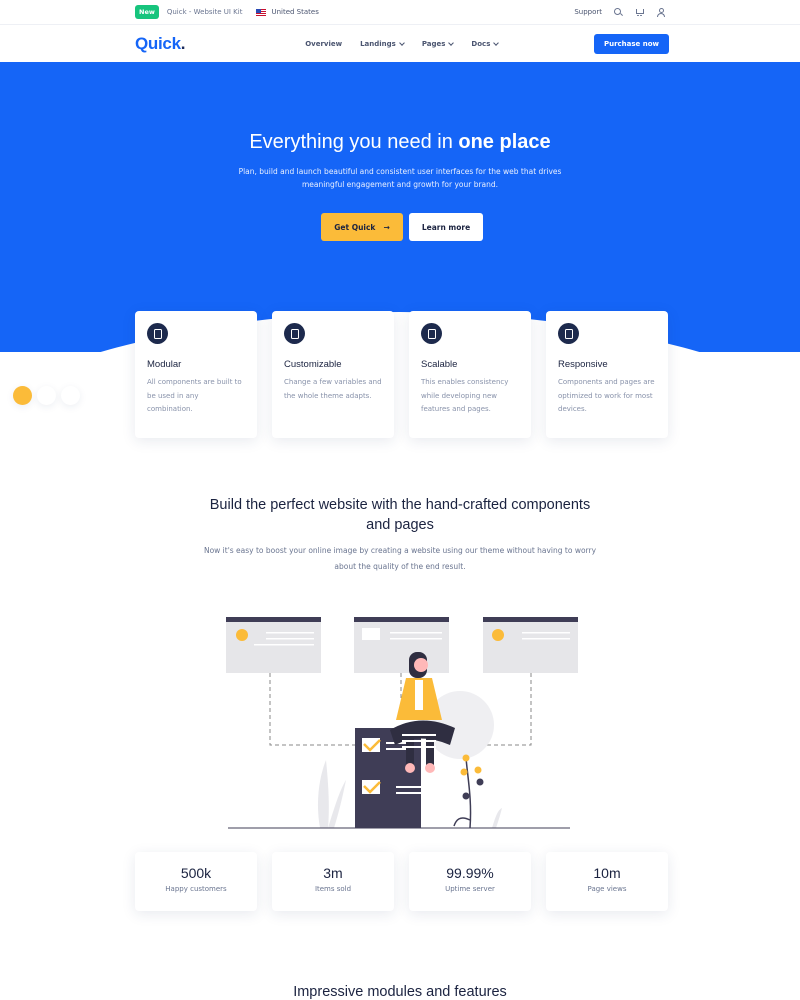 This screenshot has height=1000, width=800. What do you see at coordinates (431, 333) in the screenshot?
I see `external-link-icon` at bounding box center [431, 333].